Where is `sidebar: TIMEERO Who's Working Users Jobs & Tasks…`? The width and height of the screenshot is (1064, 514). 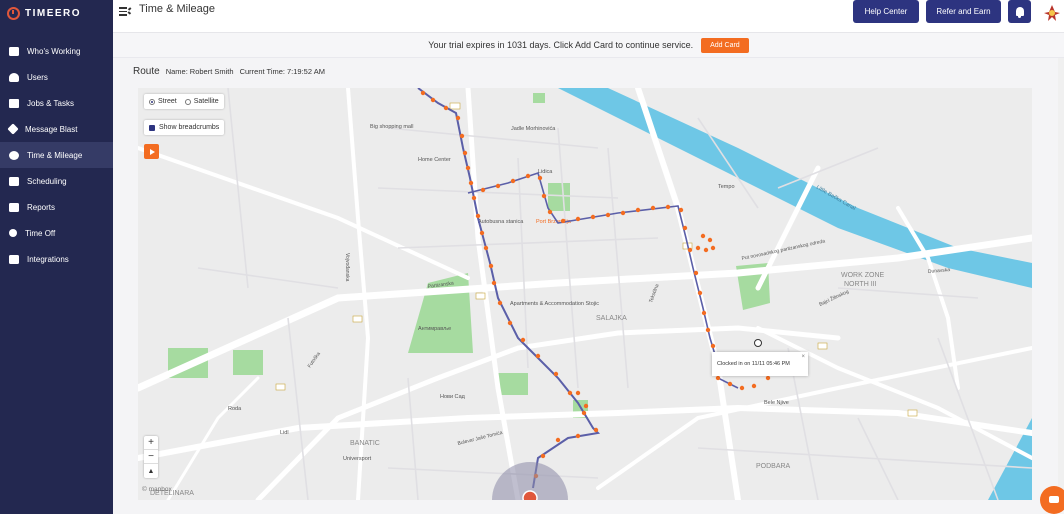 sidebar: TIMEERO Who's Working Users Jobs & Tasks… is located at coordinates (56, 257).